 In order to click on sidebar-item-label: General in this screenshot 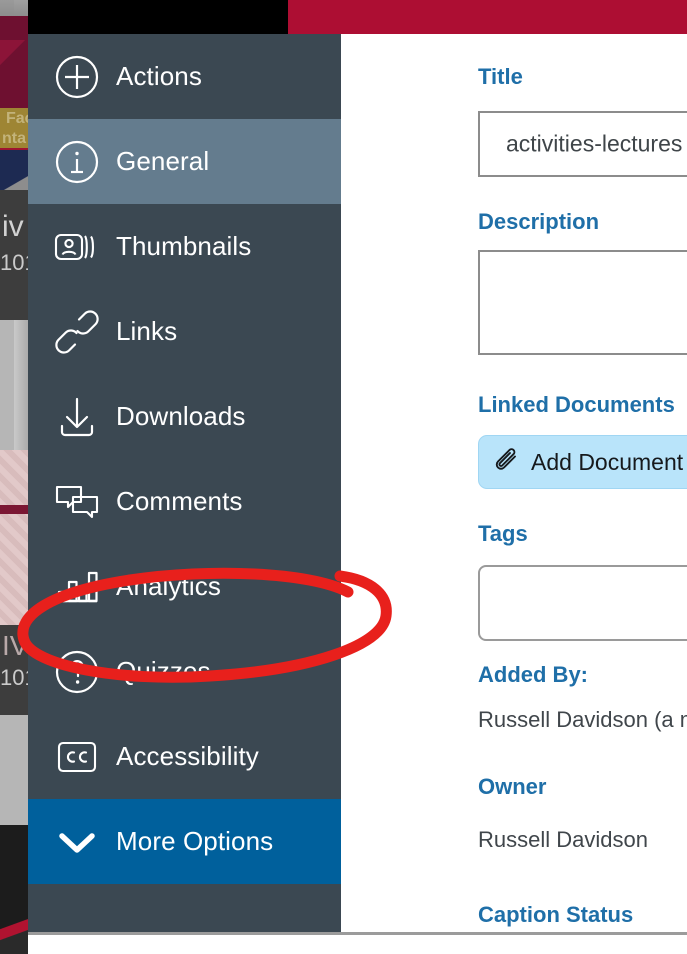, I will do `click(163, 161)`.